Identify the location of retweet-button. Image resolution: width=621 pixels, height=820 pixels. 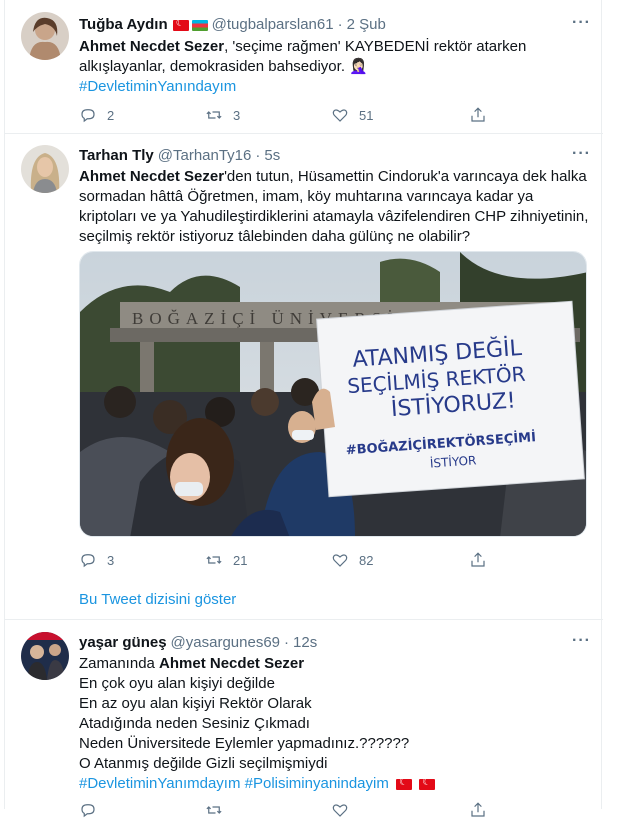
(268, 810).